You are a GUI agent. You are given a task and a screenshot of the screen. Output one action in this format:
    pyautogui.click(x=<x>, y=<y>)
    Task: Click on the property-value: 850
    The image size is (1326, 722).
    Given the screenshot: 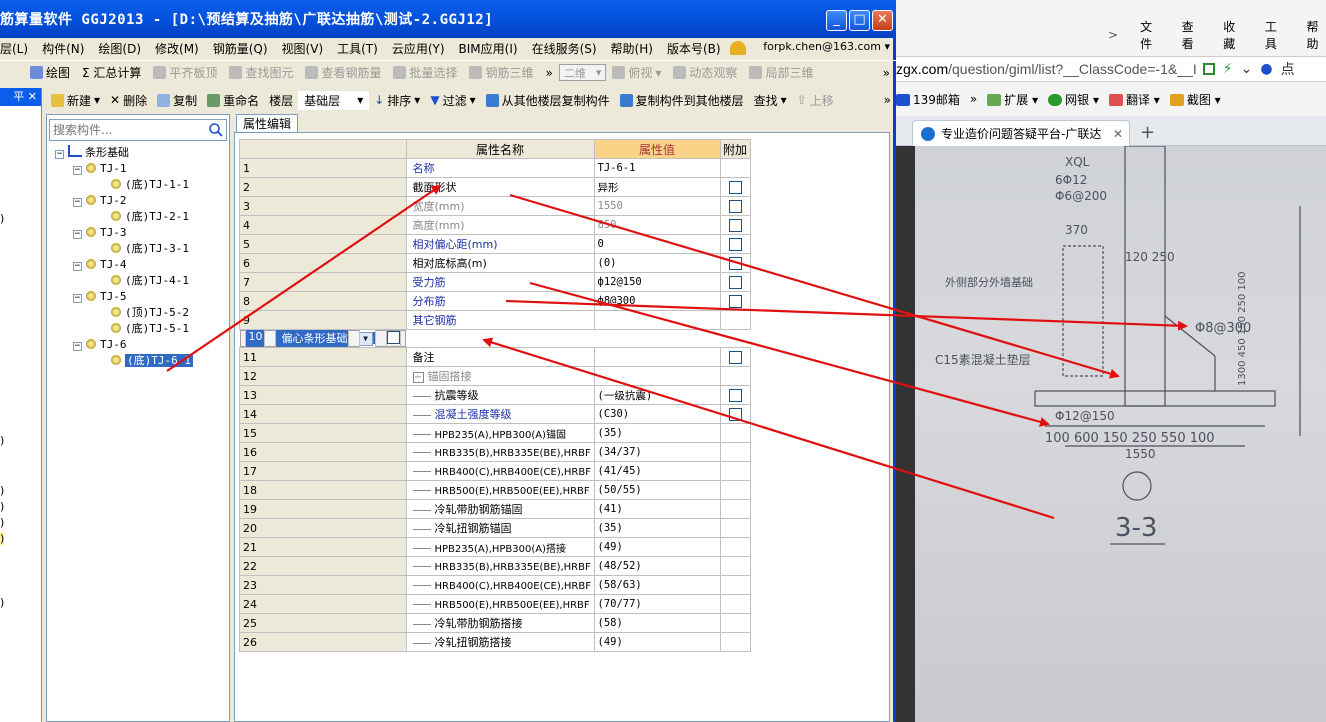 What is the action you would take?
    pyautogui.click(x=657, y=225)
    